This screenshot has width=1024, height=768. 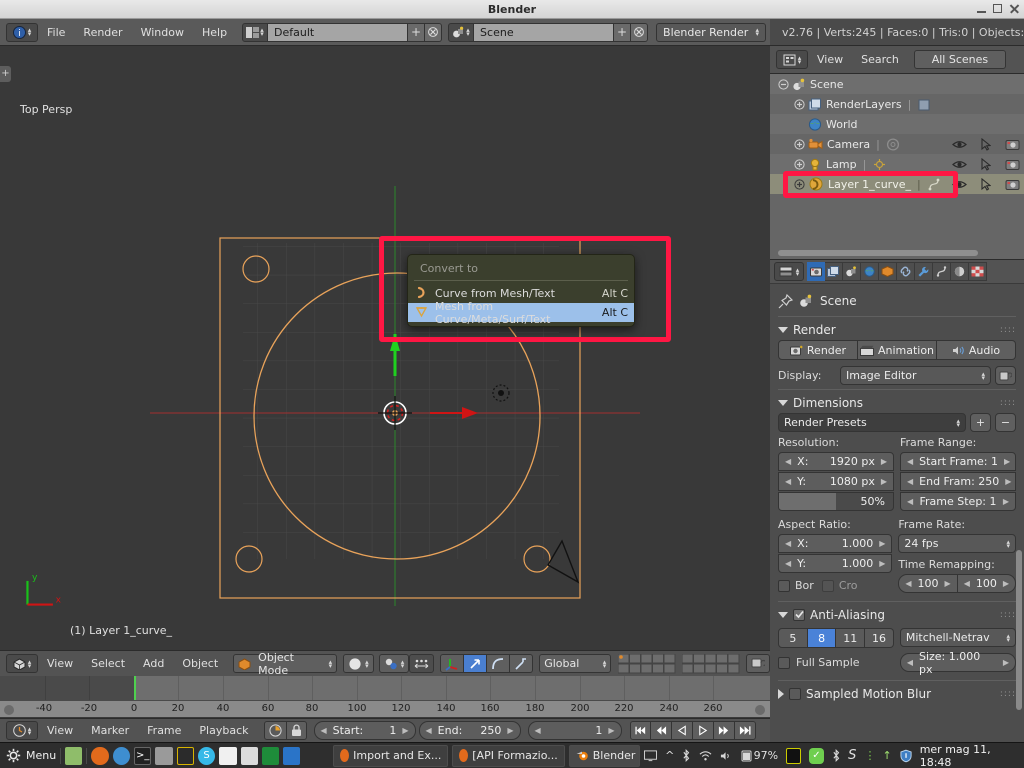 What do you see at coordinates (394, 663) in the screenshot?
I see `pivot-point-selector: ▴ ▾` at bounding box center [394, 663].